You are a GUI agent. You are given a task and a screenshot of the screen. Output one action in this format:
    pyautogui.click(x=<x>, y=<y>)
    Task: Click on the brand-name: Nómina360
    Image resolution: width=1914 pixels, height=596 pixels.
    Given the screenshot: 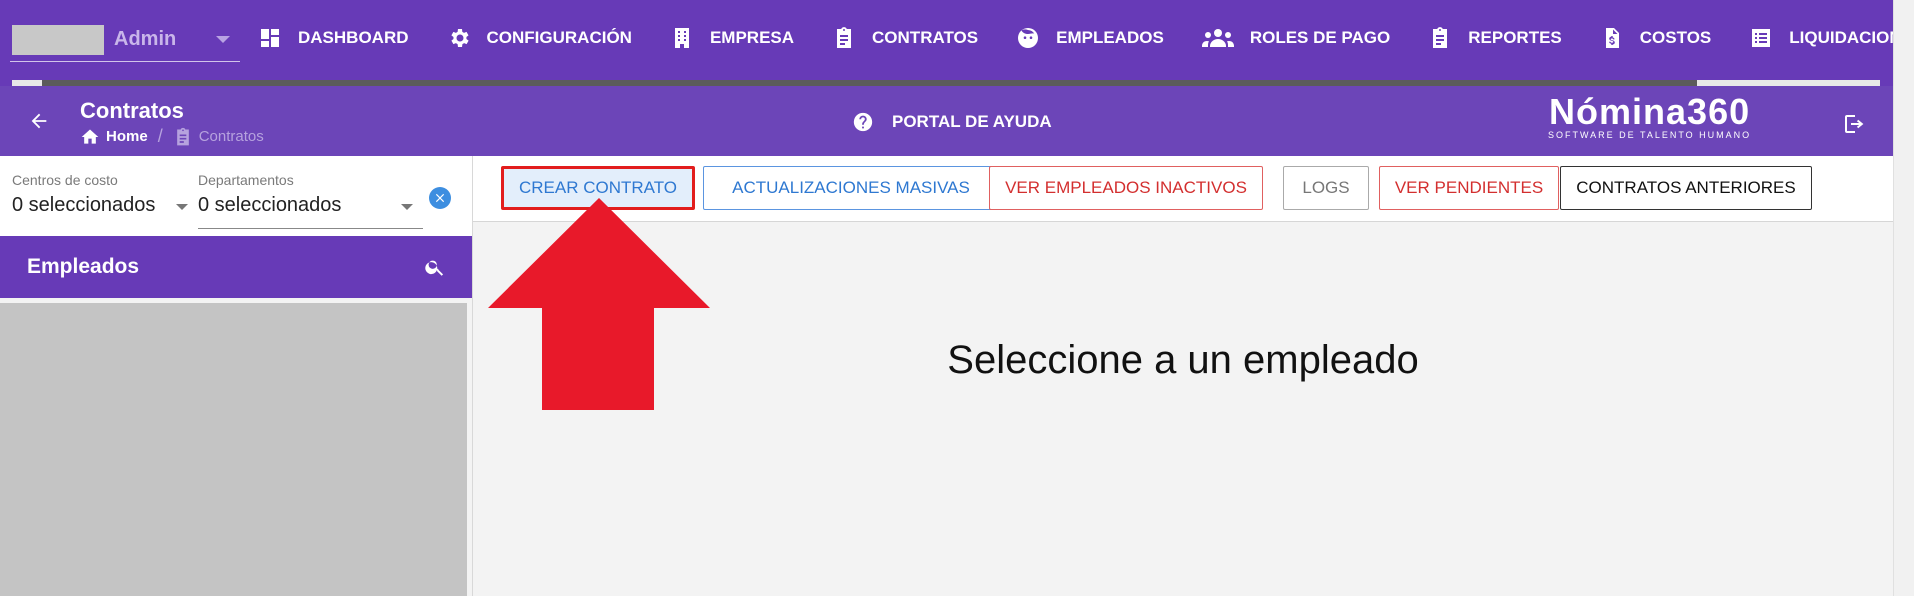 What is the action you would take?
    pyautogui.click(x=1650, y=111)
    